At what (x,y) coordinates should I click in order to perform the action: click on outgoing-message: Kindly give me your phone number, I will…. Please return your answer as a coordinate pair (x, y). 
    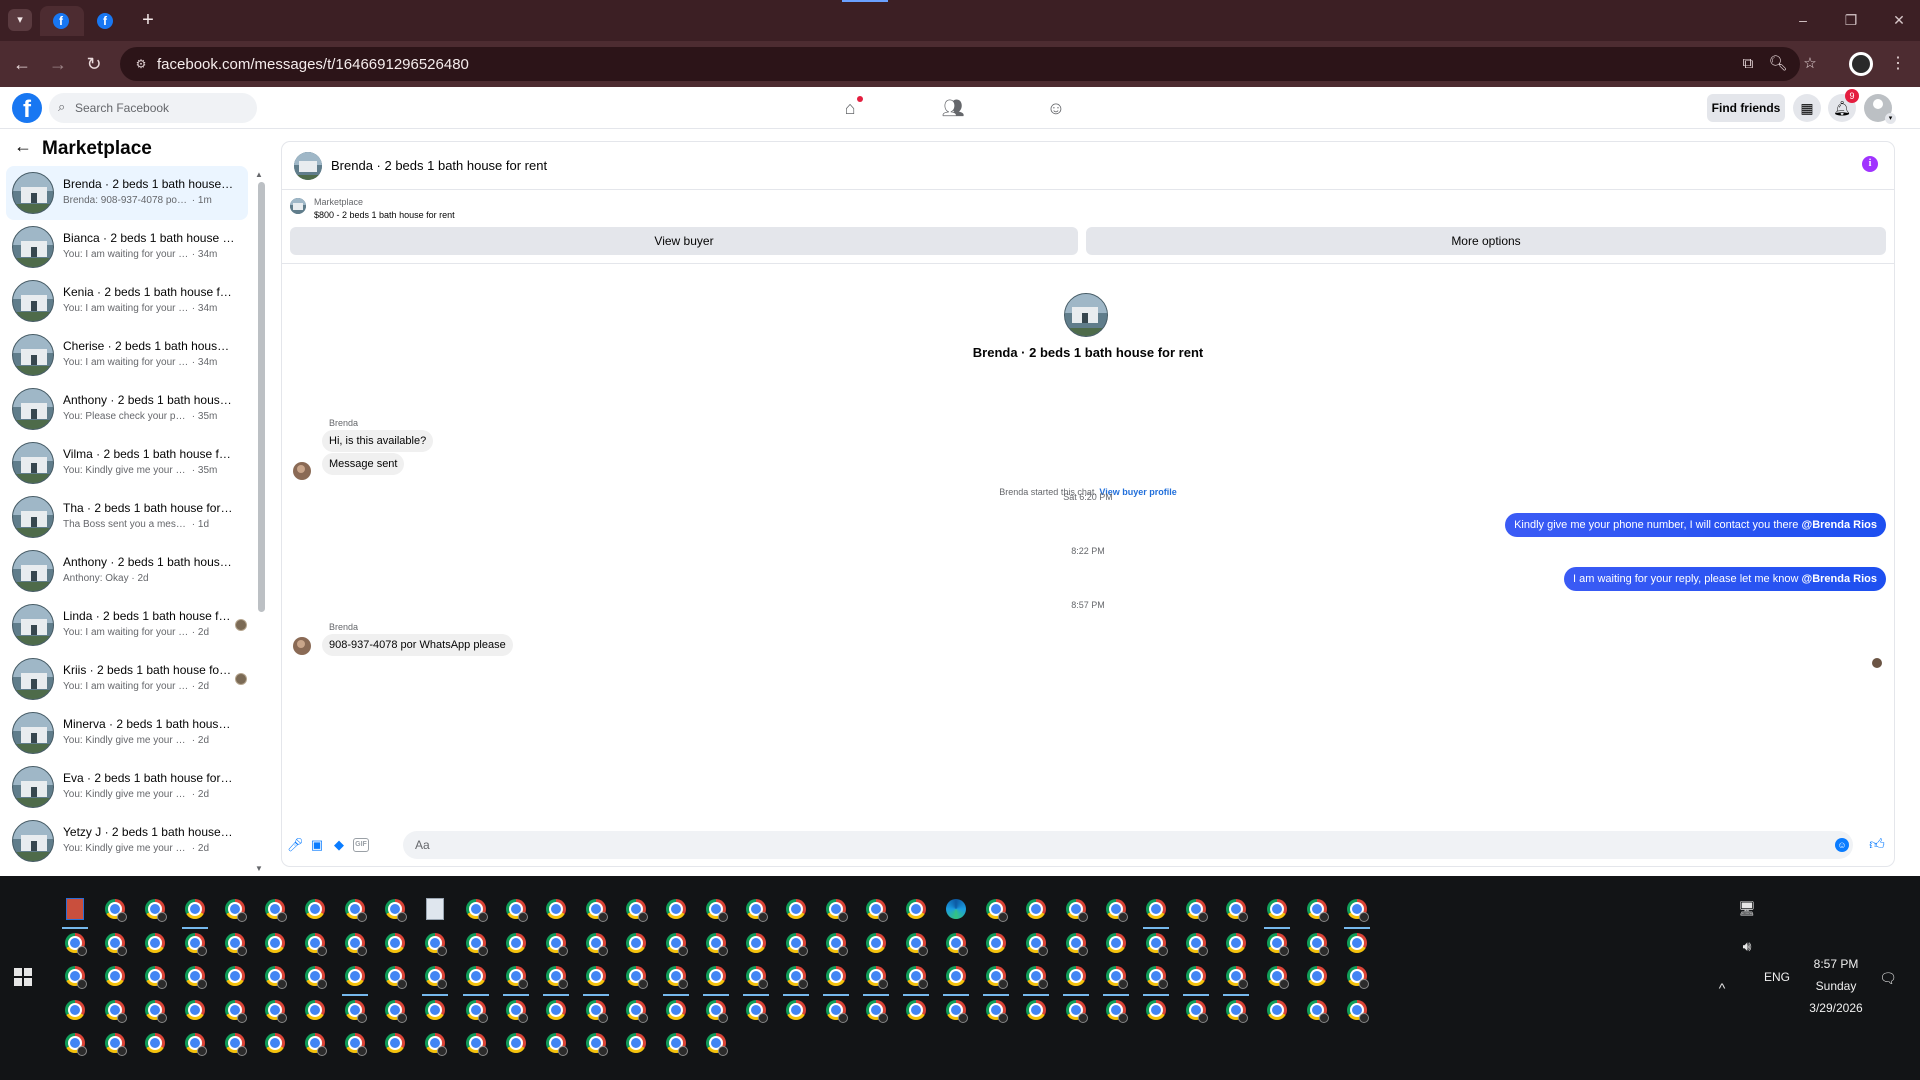
    Looking at the image, I should click on (1695, 525).